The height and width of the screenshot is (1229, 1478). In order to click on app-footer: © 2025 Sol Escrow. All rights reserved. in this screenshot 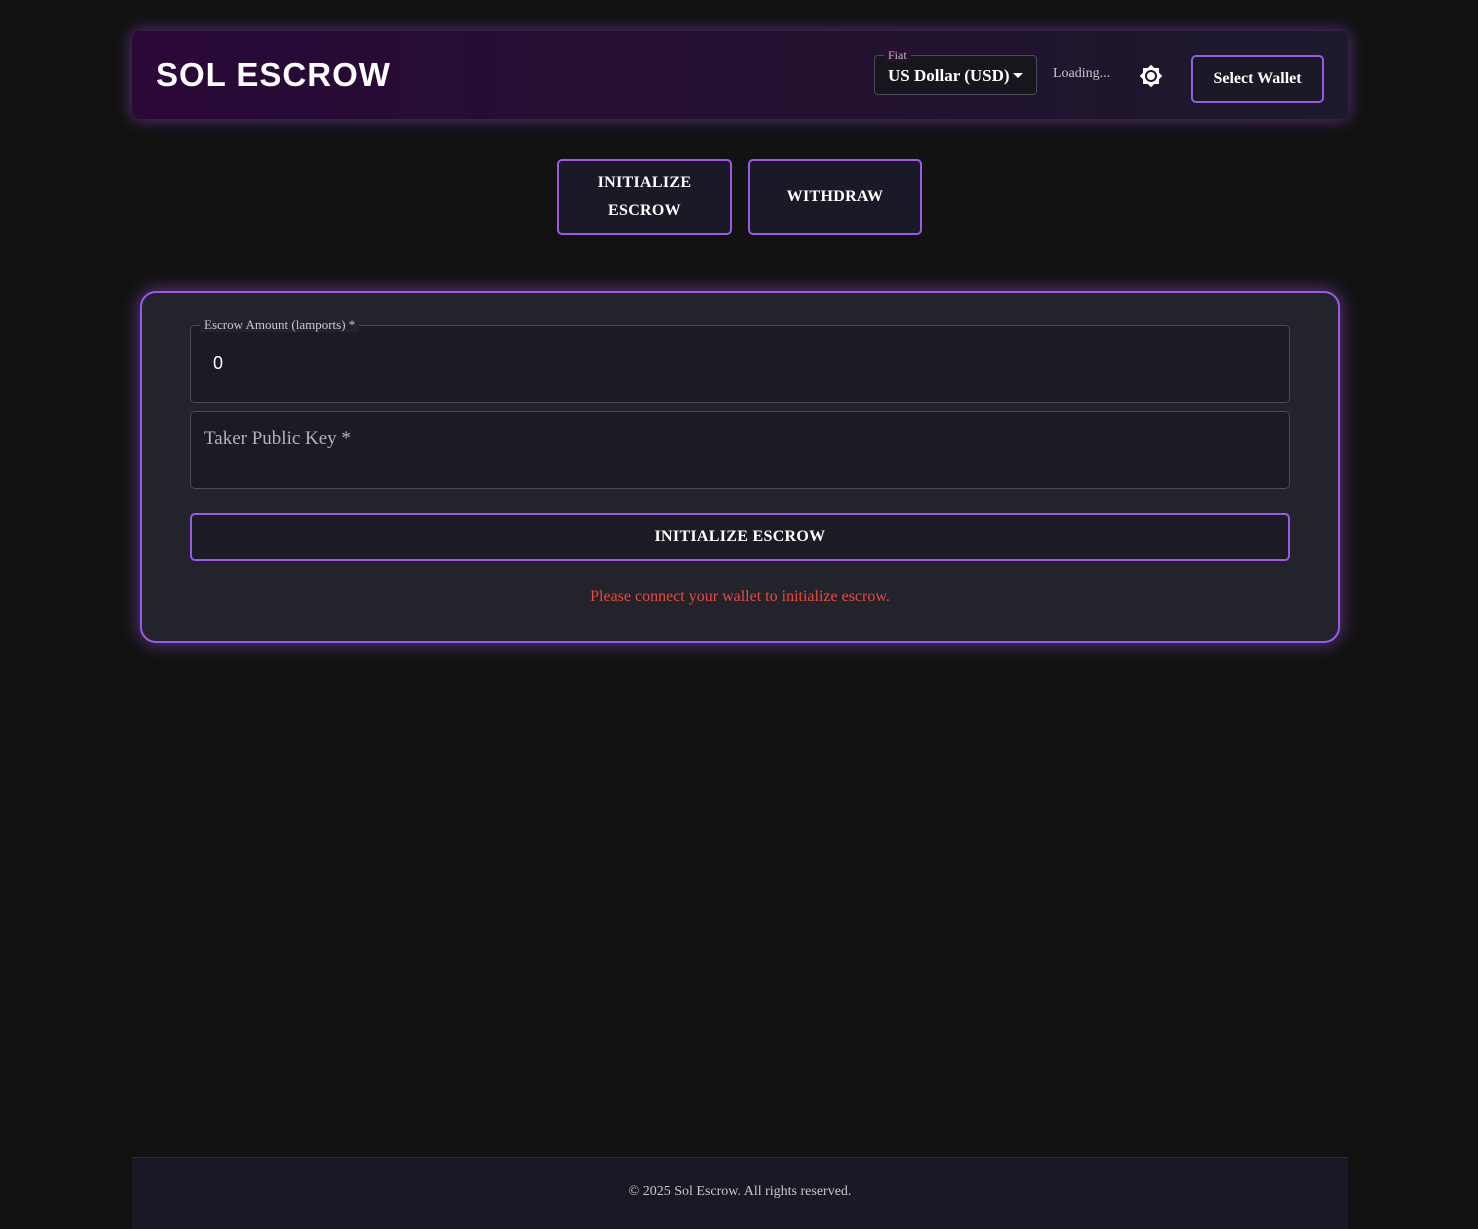, I will do `click(740, 1193)`.